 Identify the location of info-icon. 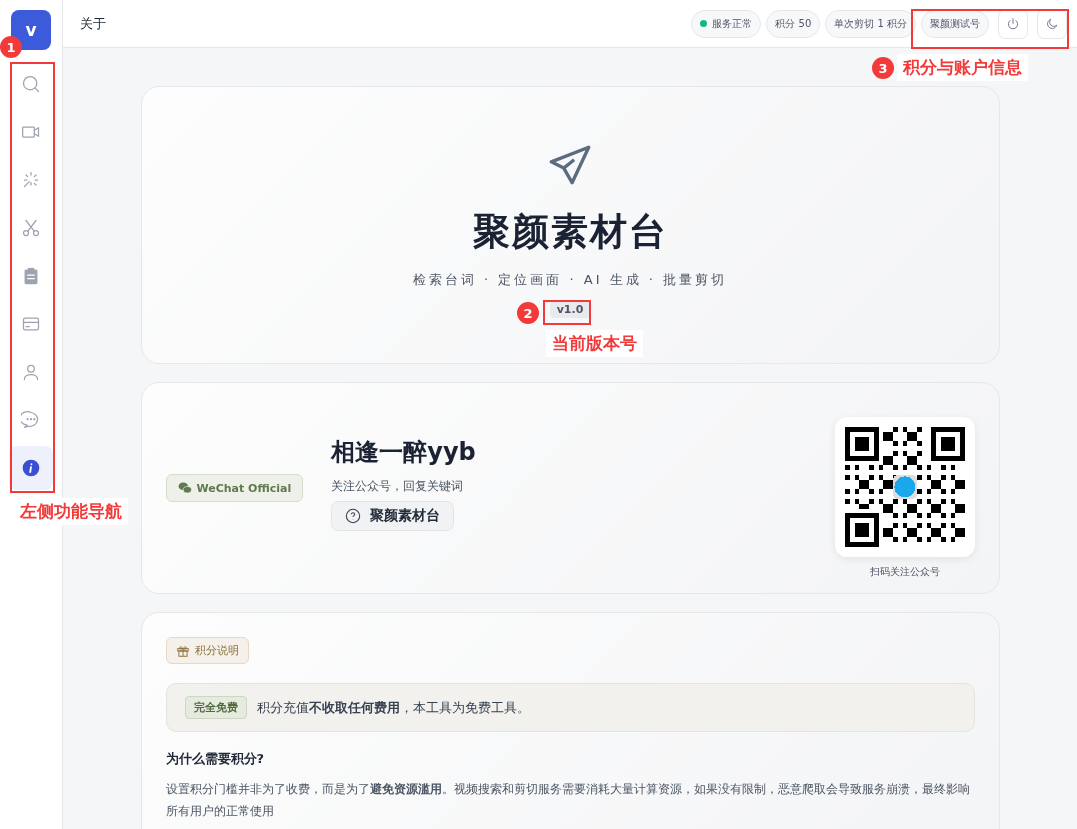
(31, 468).